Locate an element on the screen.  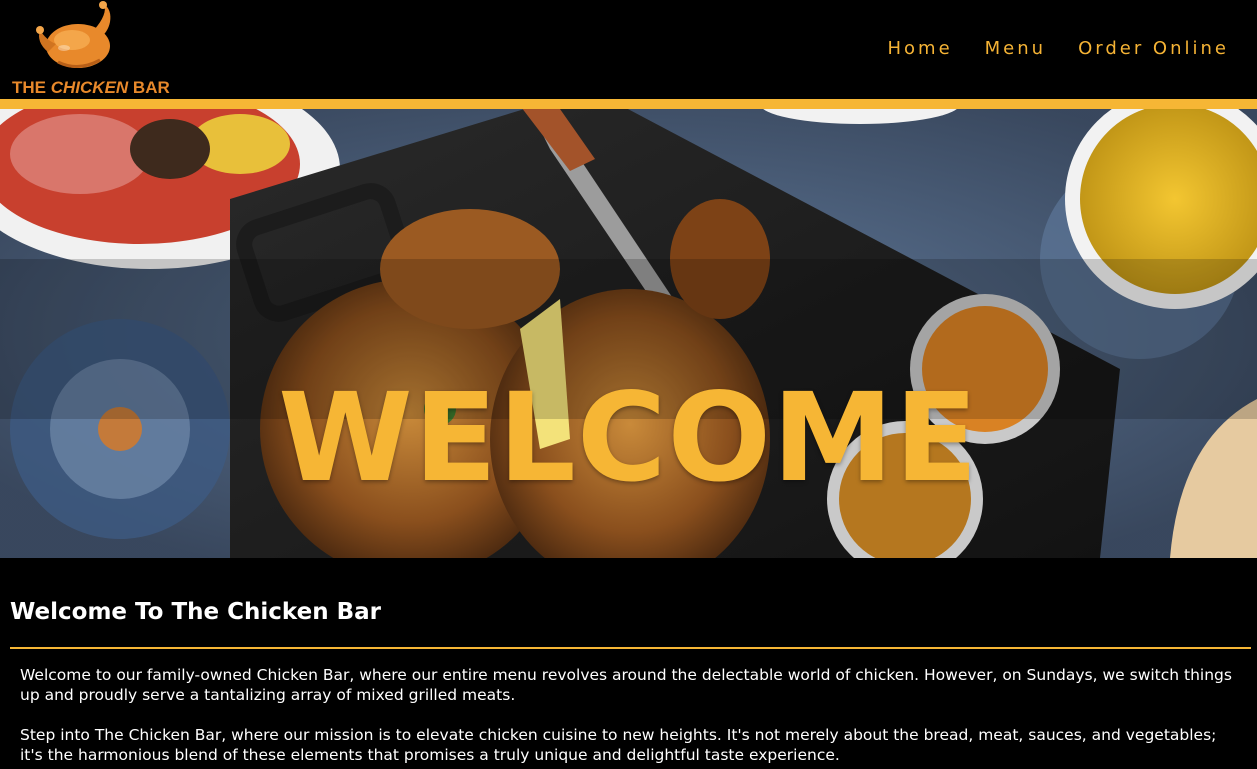
site-header: THE CHICKEN BAR Home Menu Order Online is located at coordinates (628, 49).